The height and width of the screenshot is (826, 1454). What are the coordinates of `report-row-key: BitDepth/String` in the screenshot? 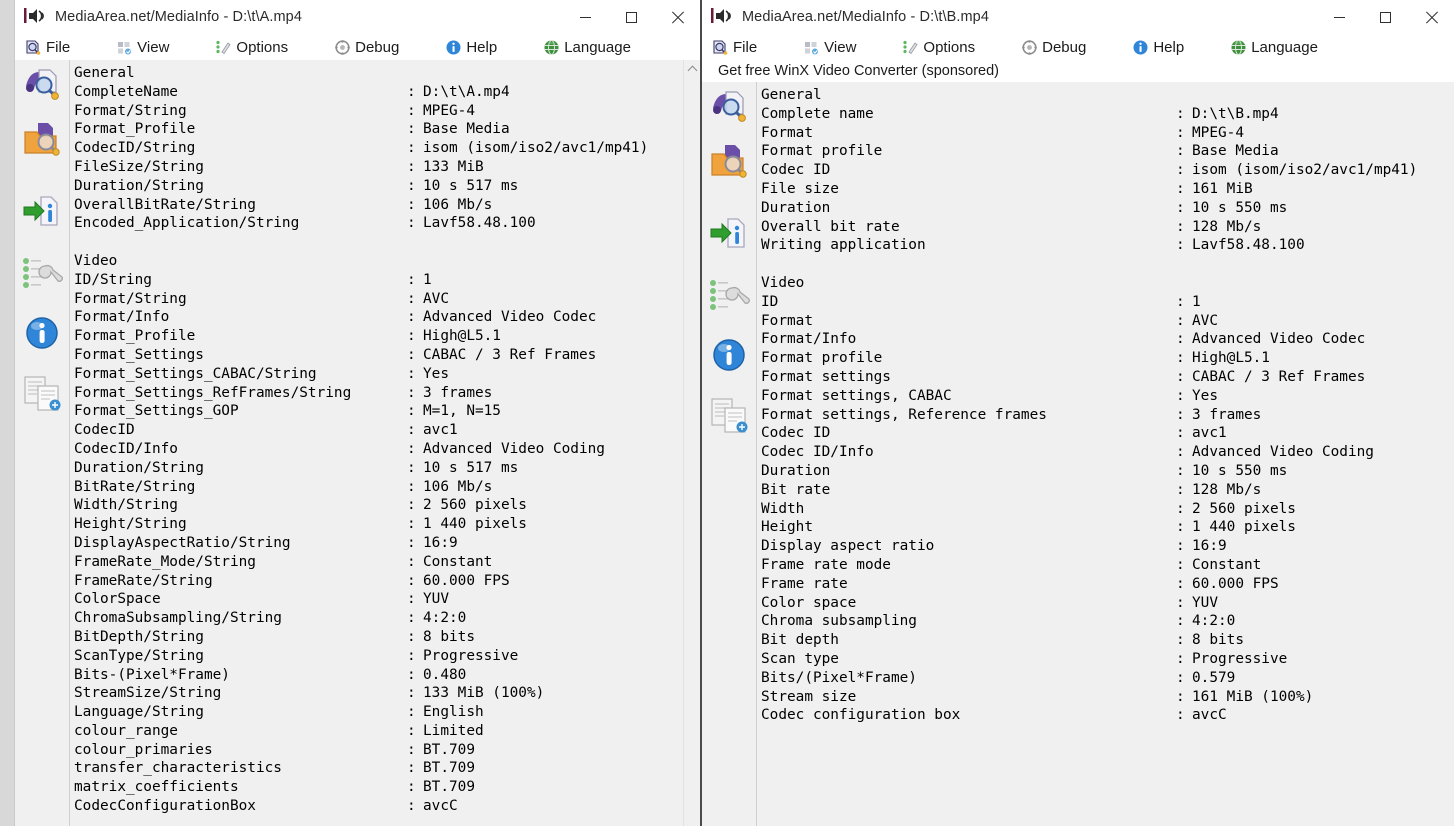 It's located at (139, 636).